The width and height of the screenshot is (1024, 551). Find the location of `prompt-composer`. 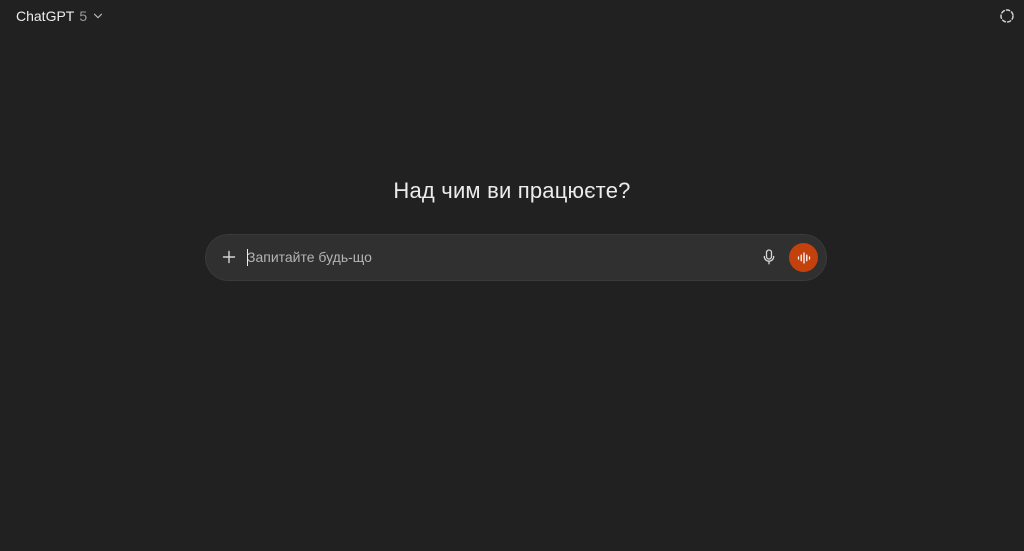

prompt-composer is located at coordinates (516, 257).